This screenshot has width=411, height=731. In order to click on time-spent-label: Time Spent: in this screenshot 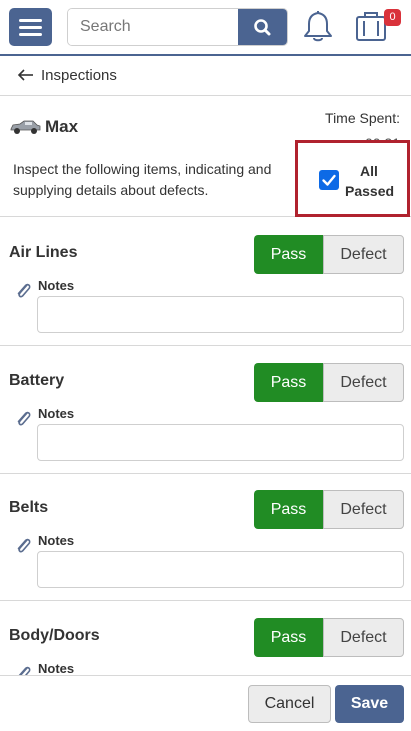, I will do `click(362, 118)`.